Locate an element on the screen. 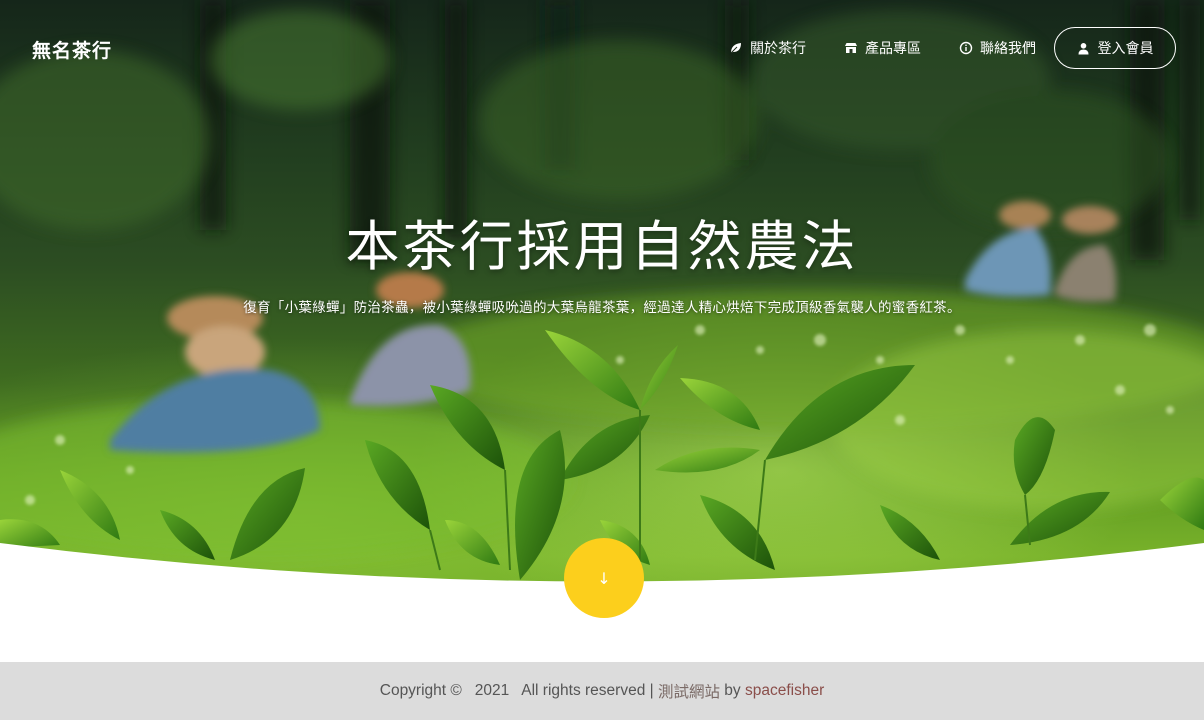 The image size is (1204, 720). nav-link-label: 關於茶行 is located at coordinates (778, 49).